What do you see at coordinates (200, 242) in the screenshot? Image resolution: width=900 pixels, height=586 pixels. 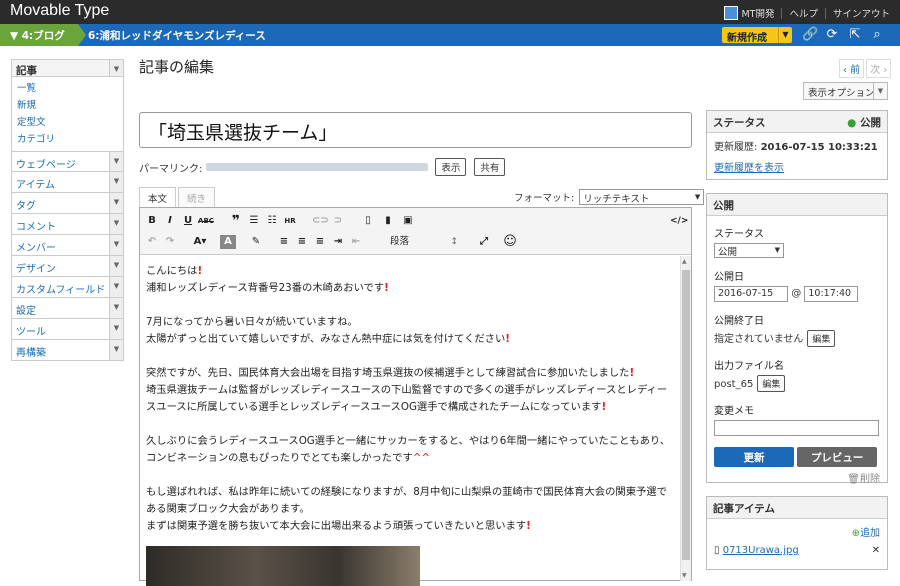 I see `text-color-icon: A▾` at bounding box center [200, 242].